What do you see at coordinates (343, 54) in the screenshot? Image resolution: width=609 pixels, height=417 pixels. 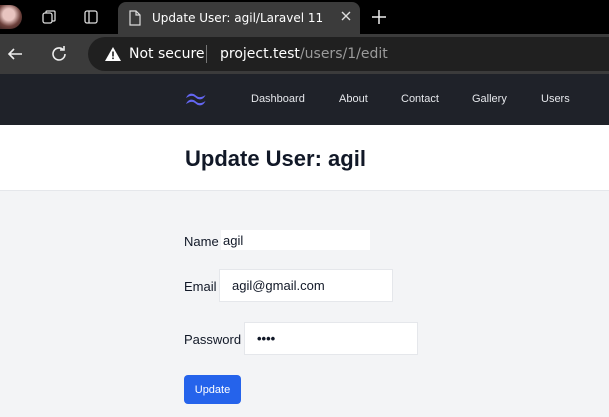 I see `url-path: /users/1/edit` at bounding box center [343, 54].